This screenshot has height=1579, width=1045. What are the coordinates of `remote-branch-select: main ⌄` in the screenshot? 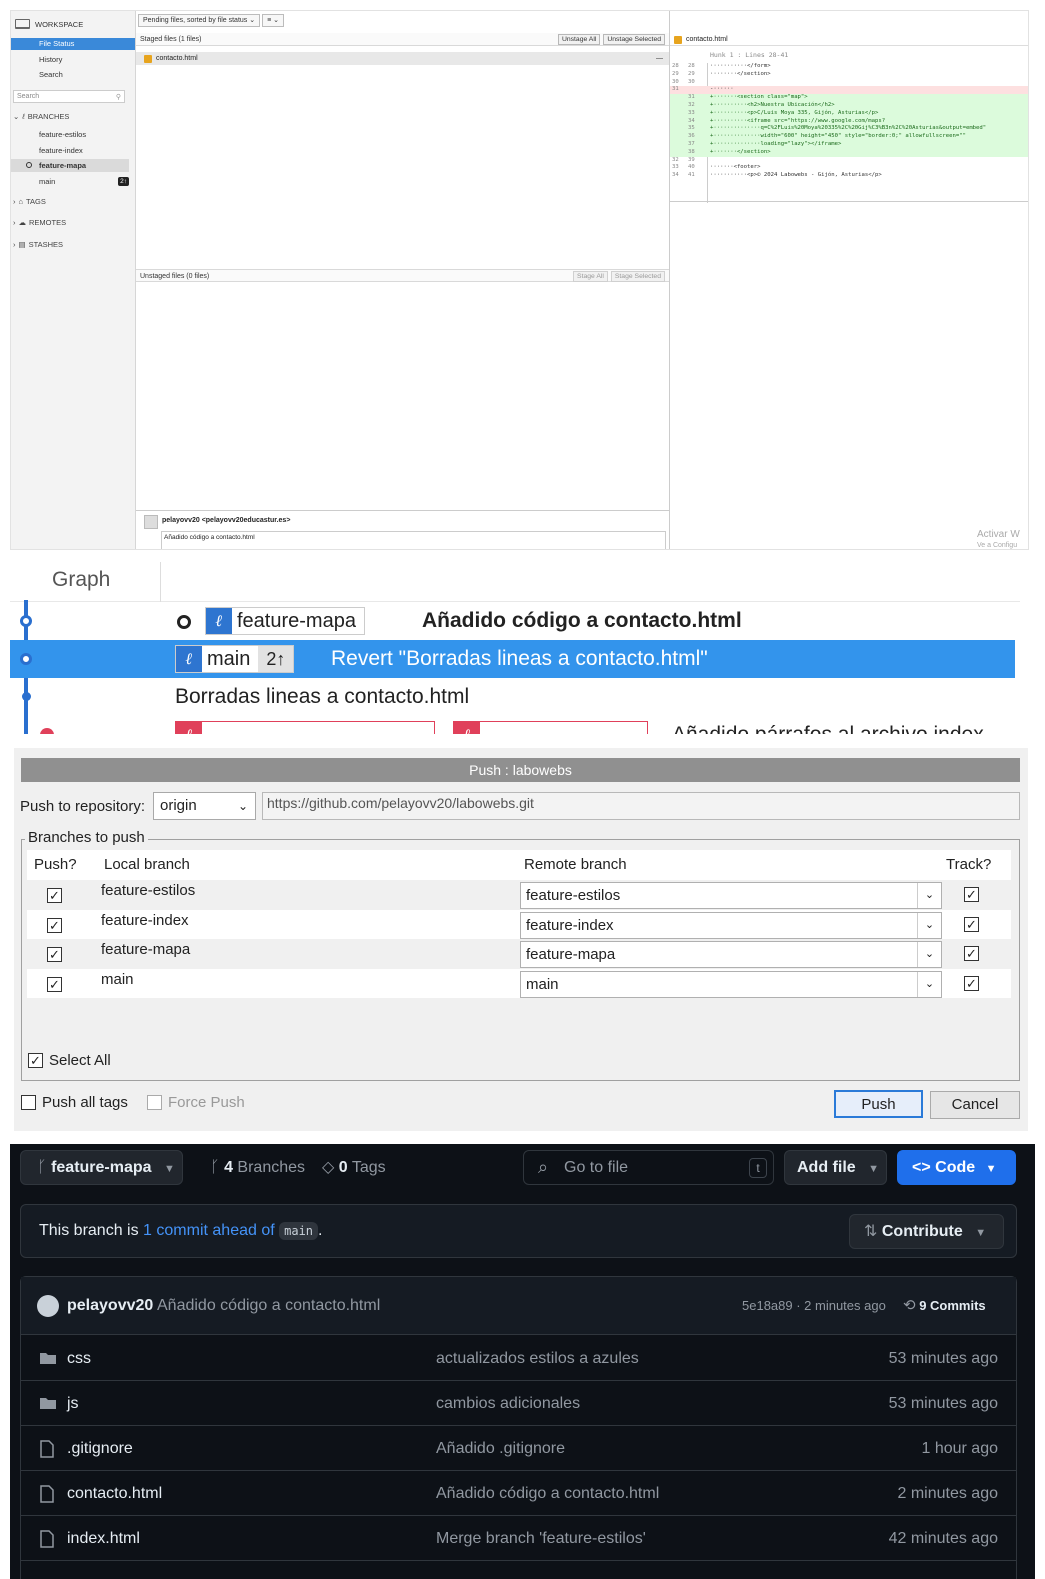 It's located at (731, 984).